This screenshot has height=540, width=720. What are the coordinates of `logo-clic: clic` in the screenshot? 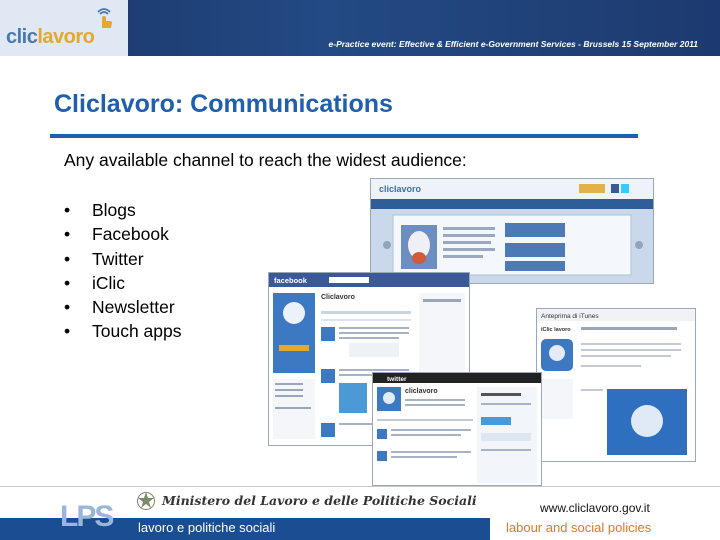 It's located at (22, 37).